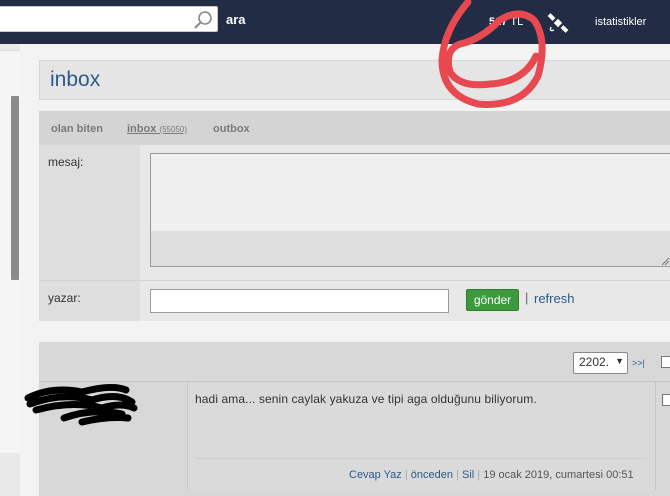 The width and height of the screenshot is (670, 496). I want to click on tab-inbox-label: inbox, so click(142, 129).